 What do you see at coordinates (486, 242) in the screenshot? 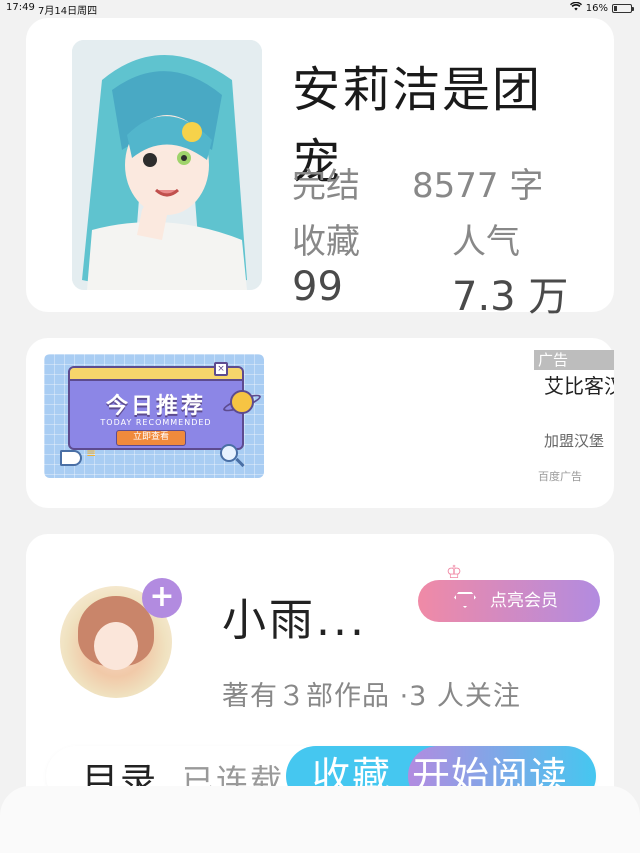
I see `popularity-label: 人气` at bounding box center [486, 242].